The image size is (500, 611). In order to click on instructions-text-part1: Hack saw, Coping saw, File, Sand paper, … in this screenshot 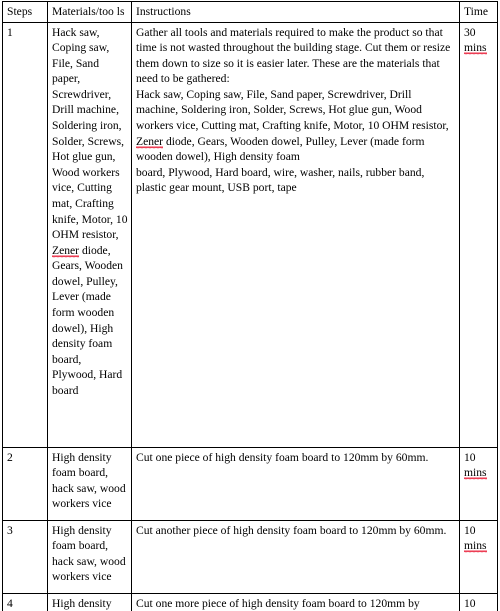, I will do `click(292, 110)`.